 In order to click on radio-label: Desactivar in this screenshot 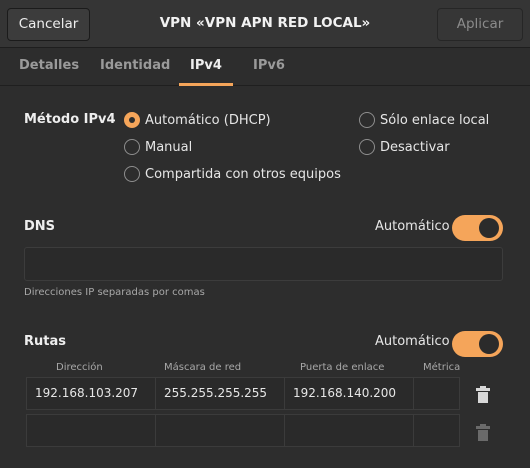, I will do `click(415, 147)`.